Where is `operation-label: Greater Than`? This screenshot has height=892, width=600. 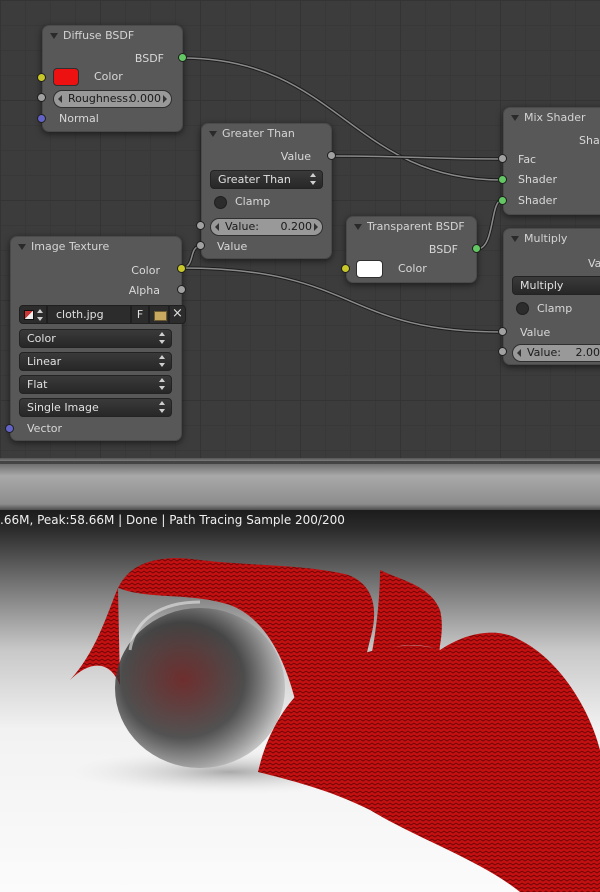
operation-label: Greater Than is located at coordinates (254, 179).